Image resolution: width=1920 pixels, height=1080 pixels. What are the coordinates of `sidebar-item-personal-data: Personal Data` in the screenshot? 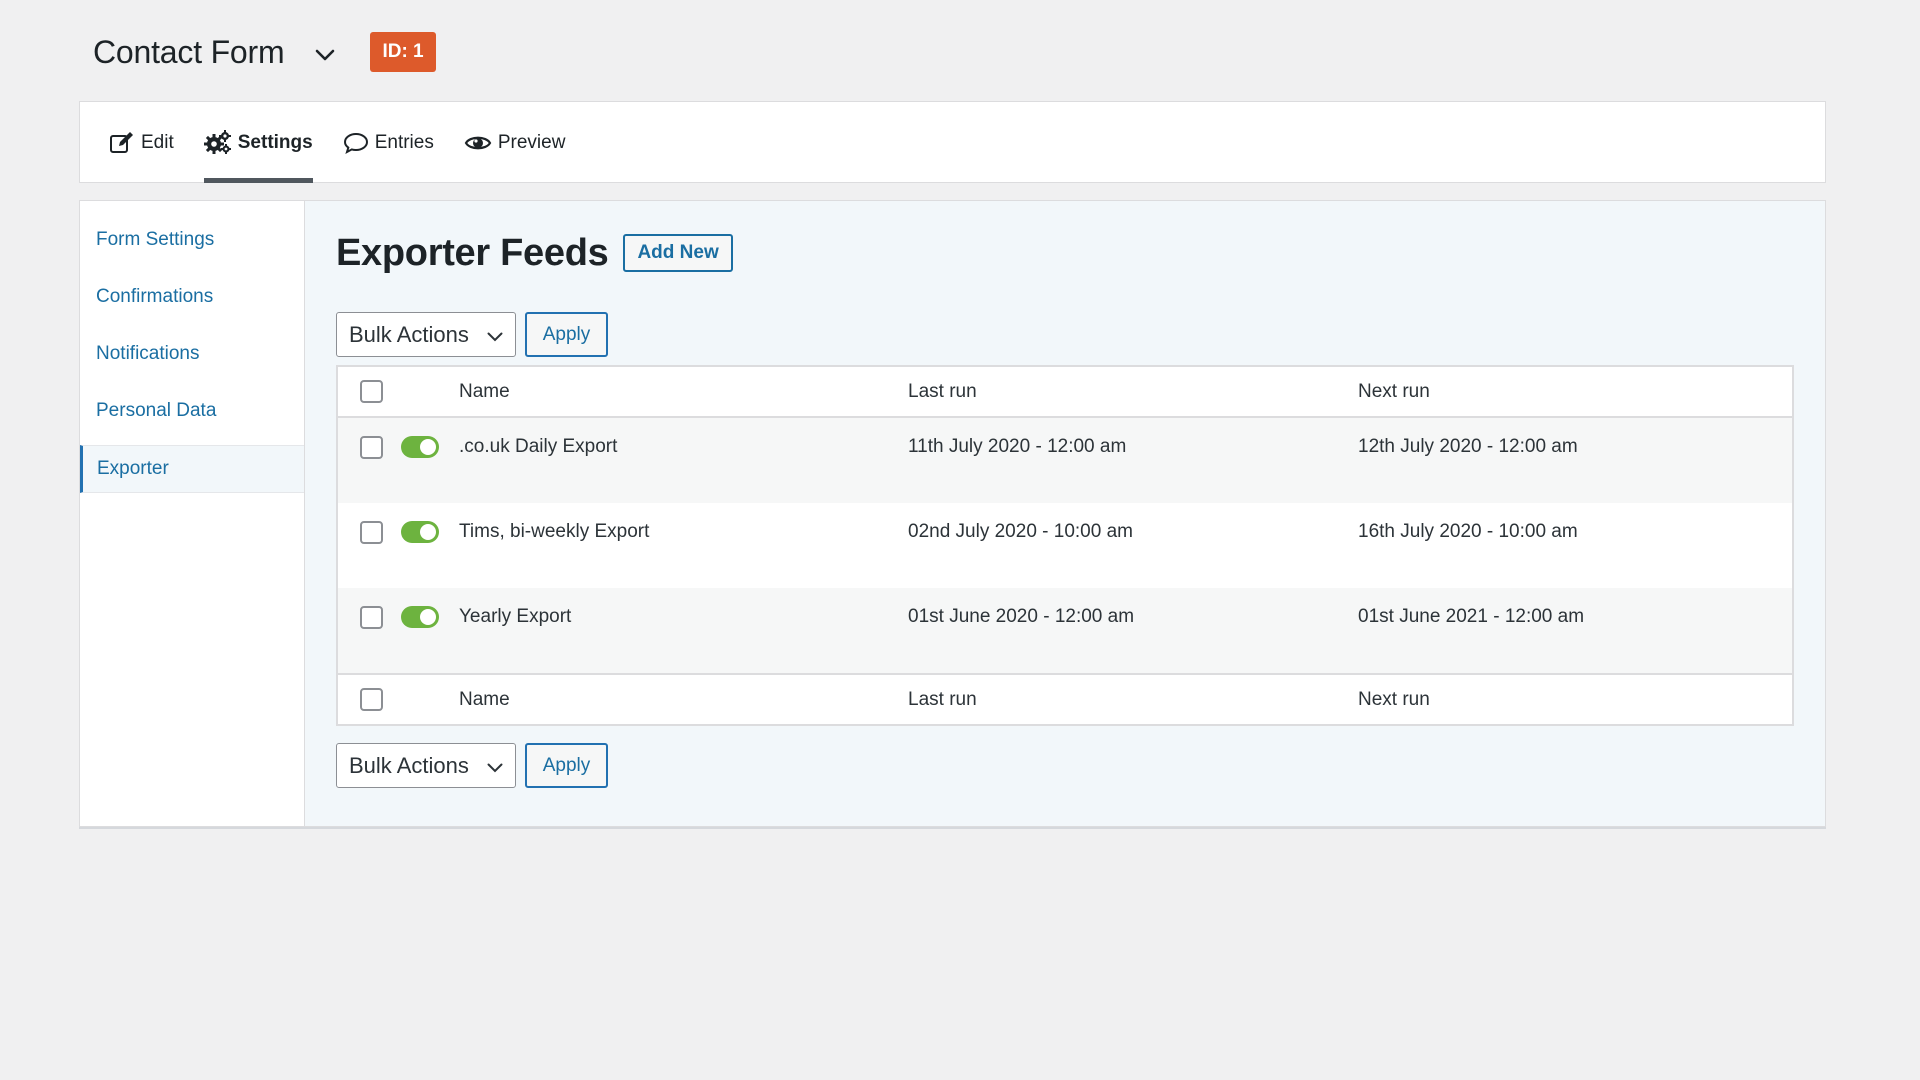 It's located at (192, 410).